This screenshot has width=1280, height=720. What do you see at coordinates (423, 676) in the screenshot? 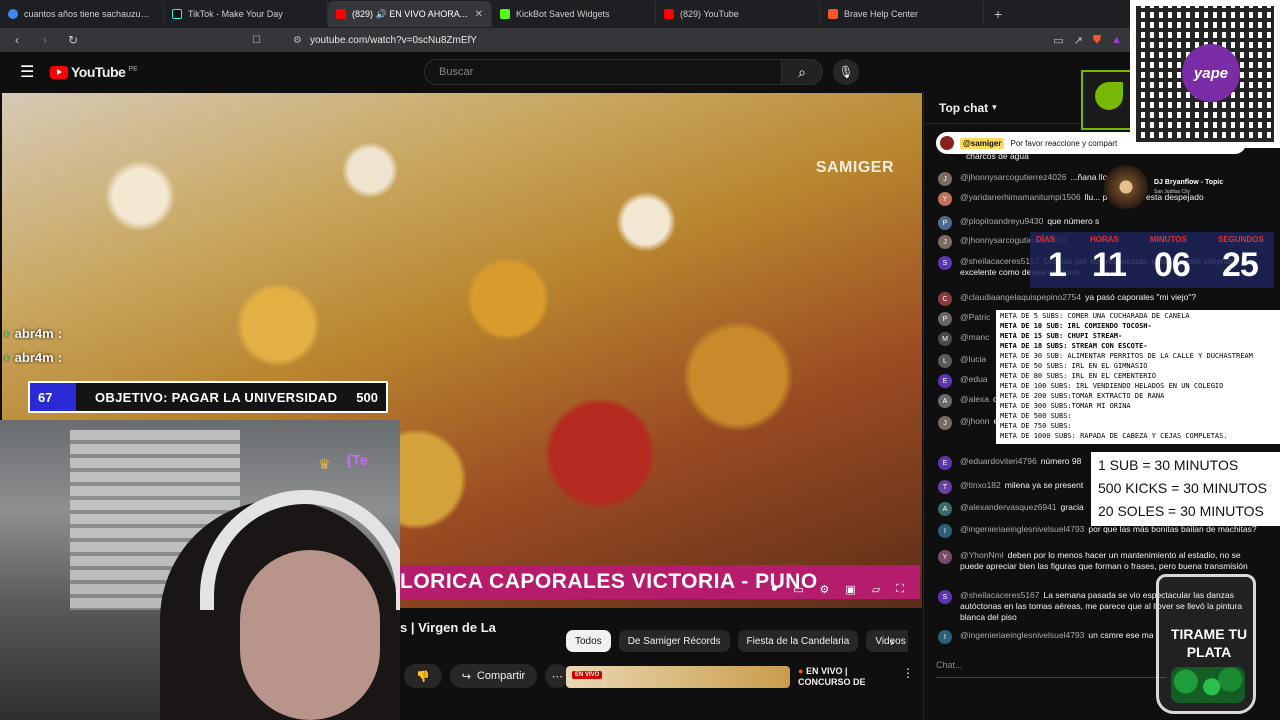
I see `dislike-button: 👎` at bounding box center [423, 676].